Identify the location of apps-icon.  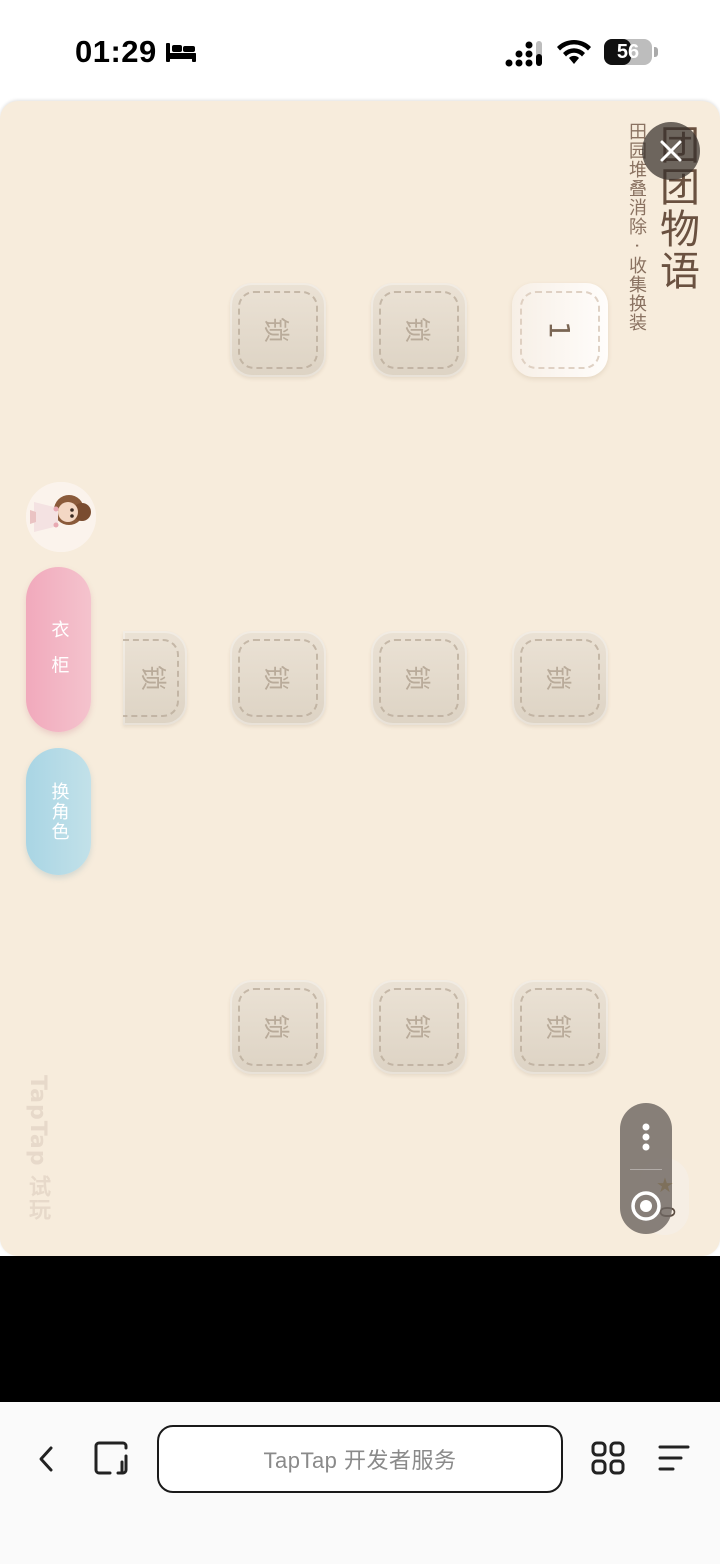
(608, 1458).